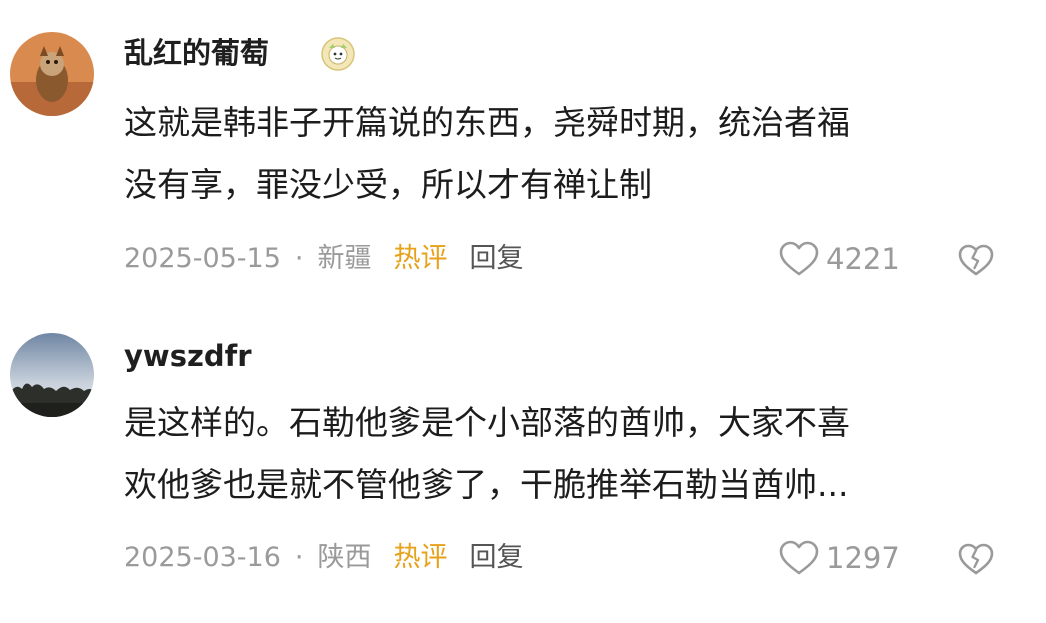 This screenshot has width=1046, height=623. Describe the element at coordinates (487, 122) in the screenshot. I see `comment-text-line: 这就是韩非子开篇说的东西，尧舜时期，统治者福` at that location.